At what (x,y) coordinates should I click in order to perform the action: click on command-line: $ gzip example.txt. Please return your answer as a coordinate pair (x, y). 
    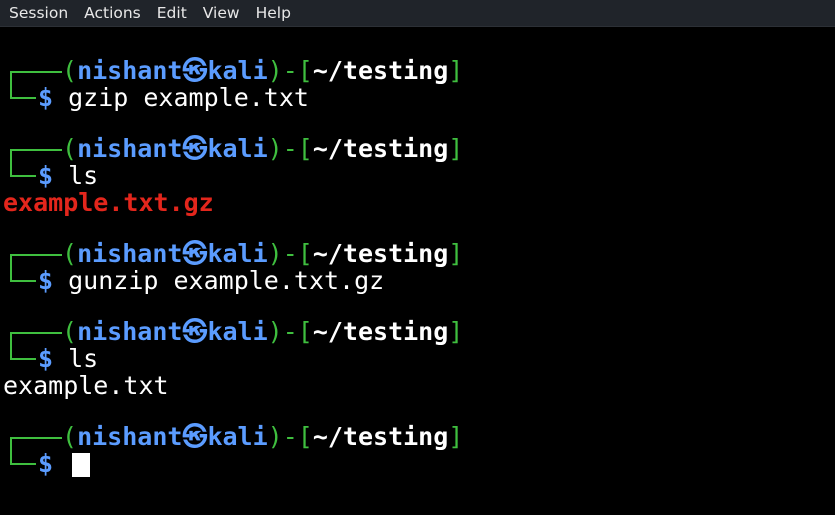
    Looking at the image, I should click on (173, 97).